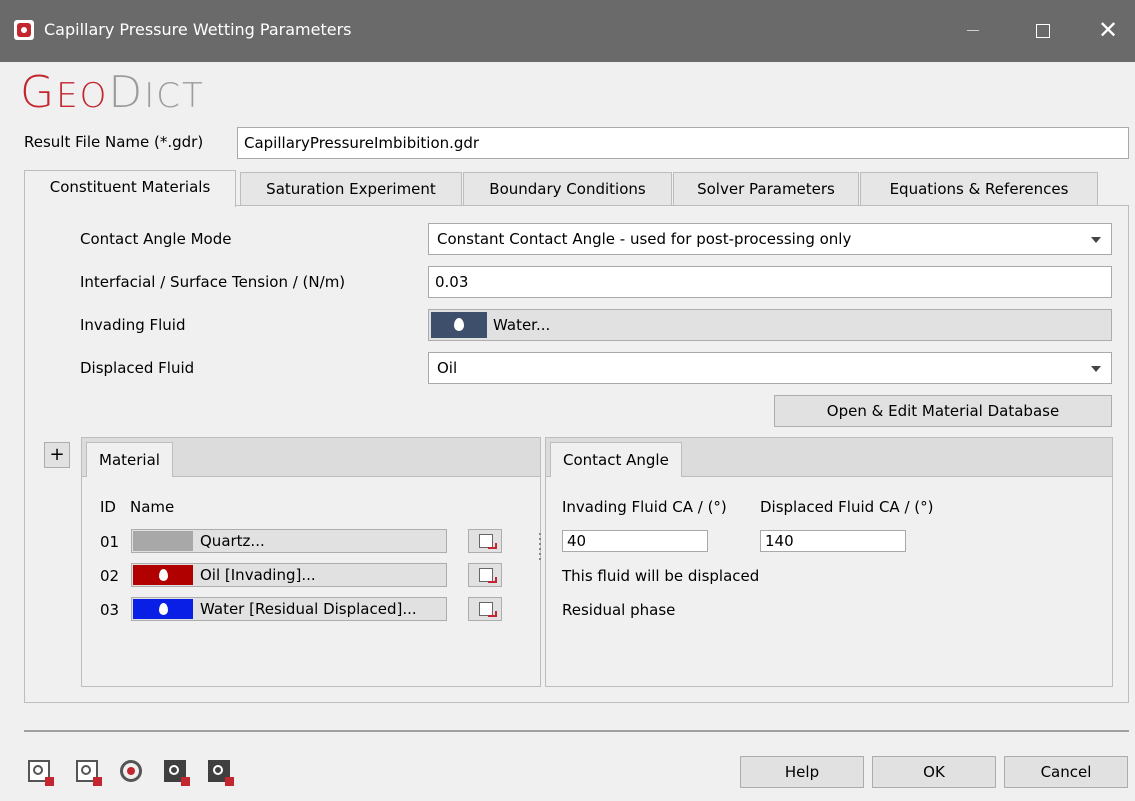 The image size is (1135, 801). Describe the element at coordinates (619, 610) in the screenshot. I see `residual-note: Residual phase` at that location.